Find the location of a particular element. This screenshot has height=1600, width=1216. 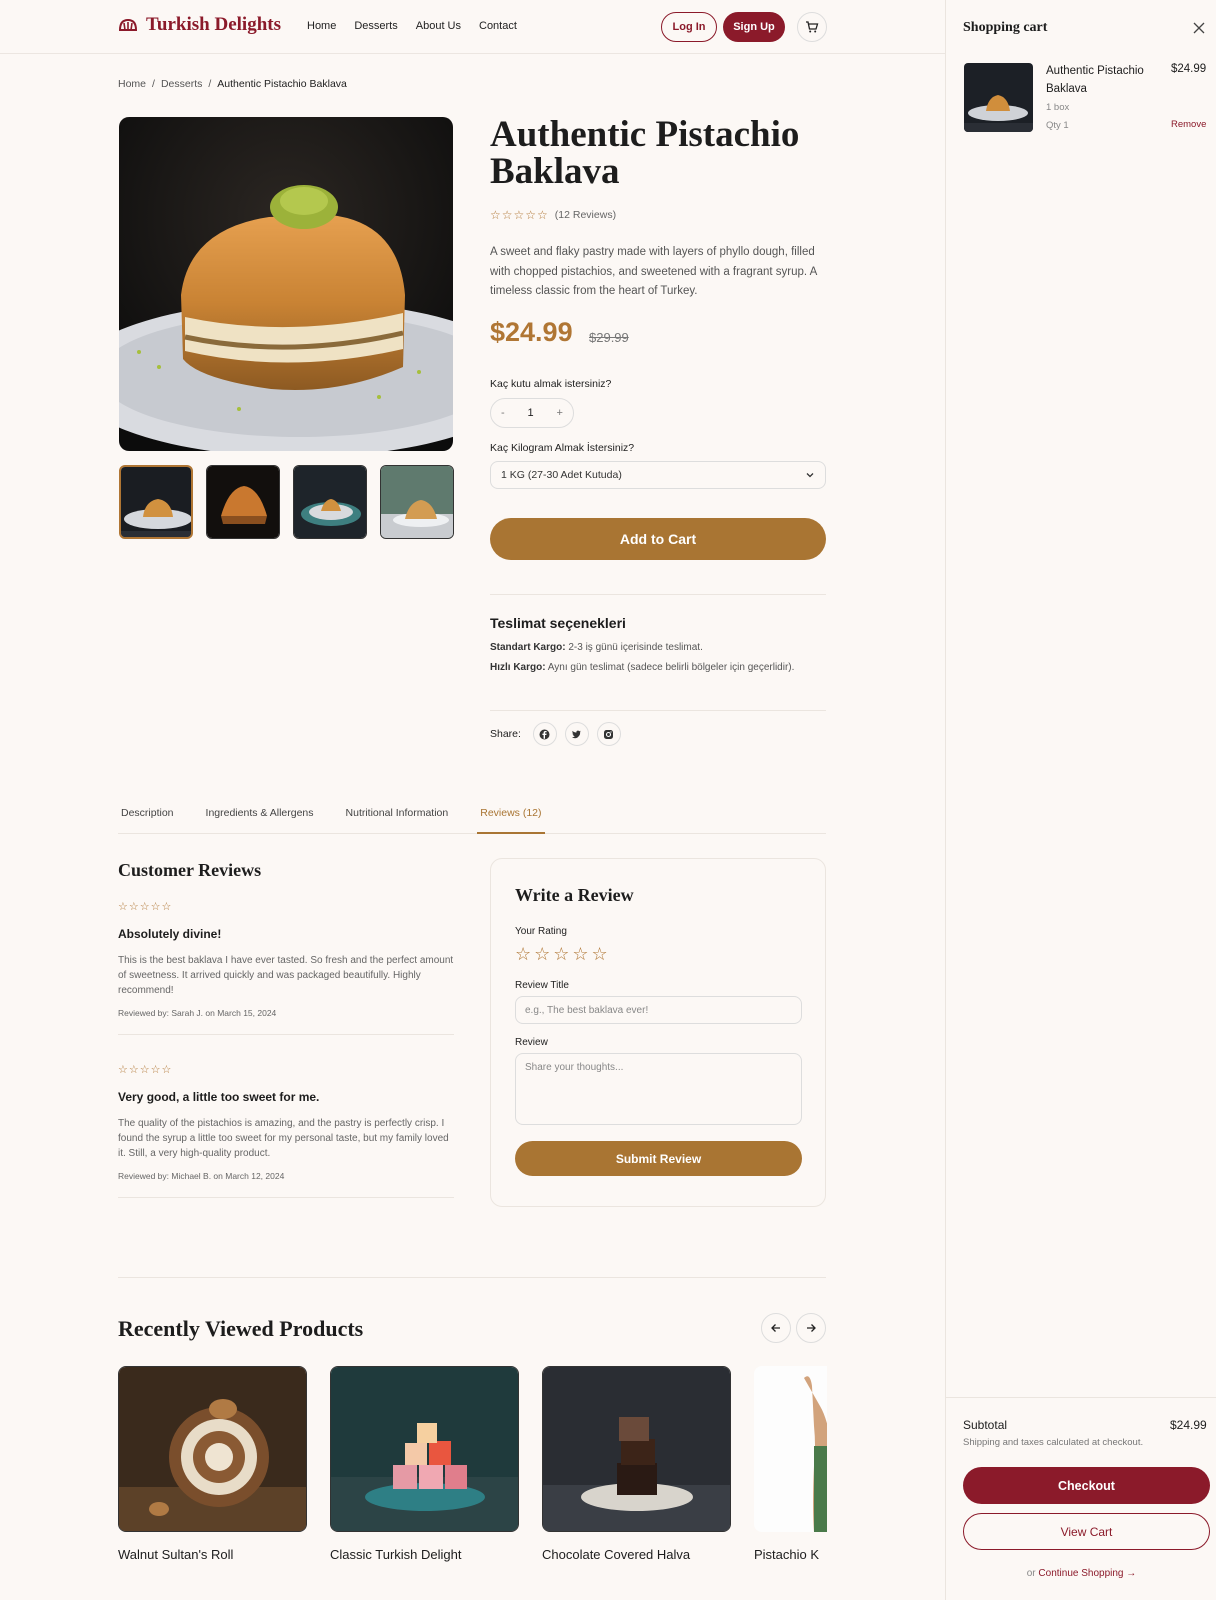

product-old-price: $29.99 is located at coordinates (609, 337).